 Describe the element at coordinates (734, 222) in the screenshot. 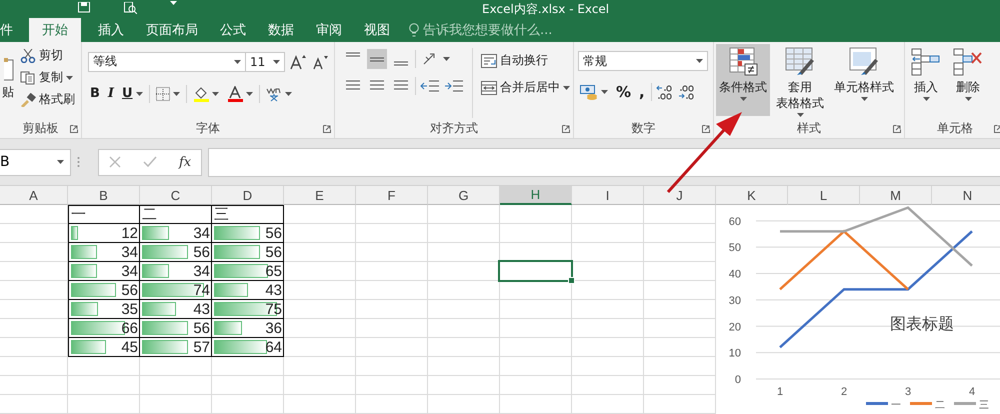

I see `axis-label: 60` at that location.